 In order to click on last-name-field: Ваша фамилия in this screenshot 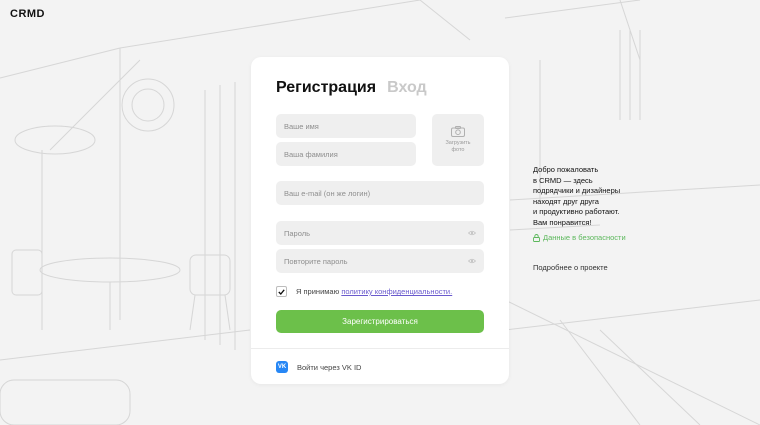, I will do `click(346, 154)`.